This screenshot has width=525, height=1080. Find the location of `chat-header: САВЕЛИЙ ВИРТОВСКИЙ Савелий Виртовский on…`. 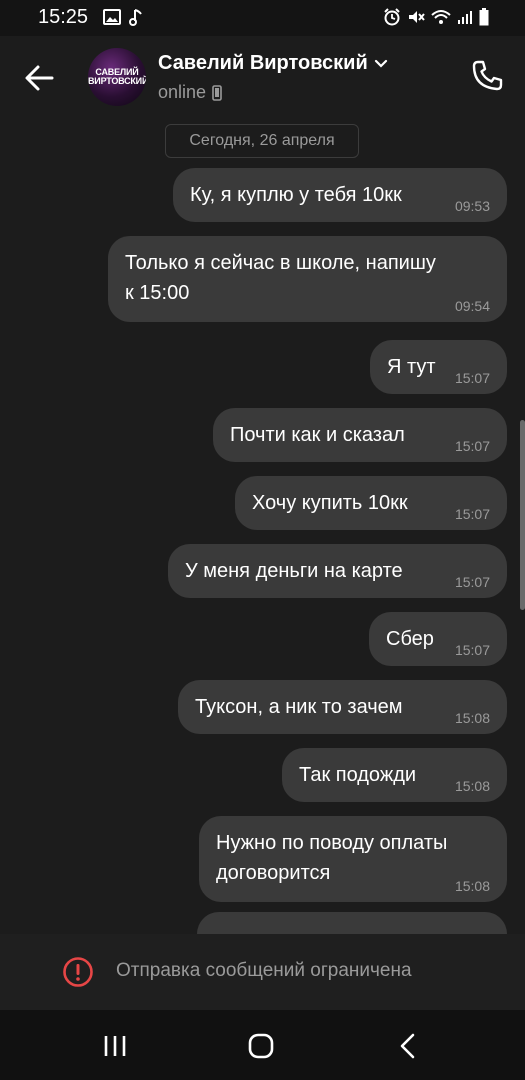

chat-header: САВЕЛИЙ ВИРТОВСКИЙ Савелий Виртовский on… is located at coordinates (262, 78).